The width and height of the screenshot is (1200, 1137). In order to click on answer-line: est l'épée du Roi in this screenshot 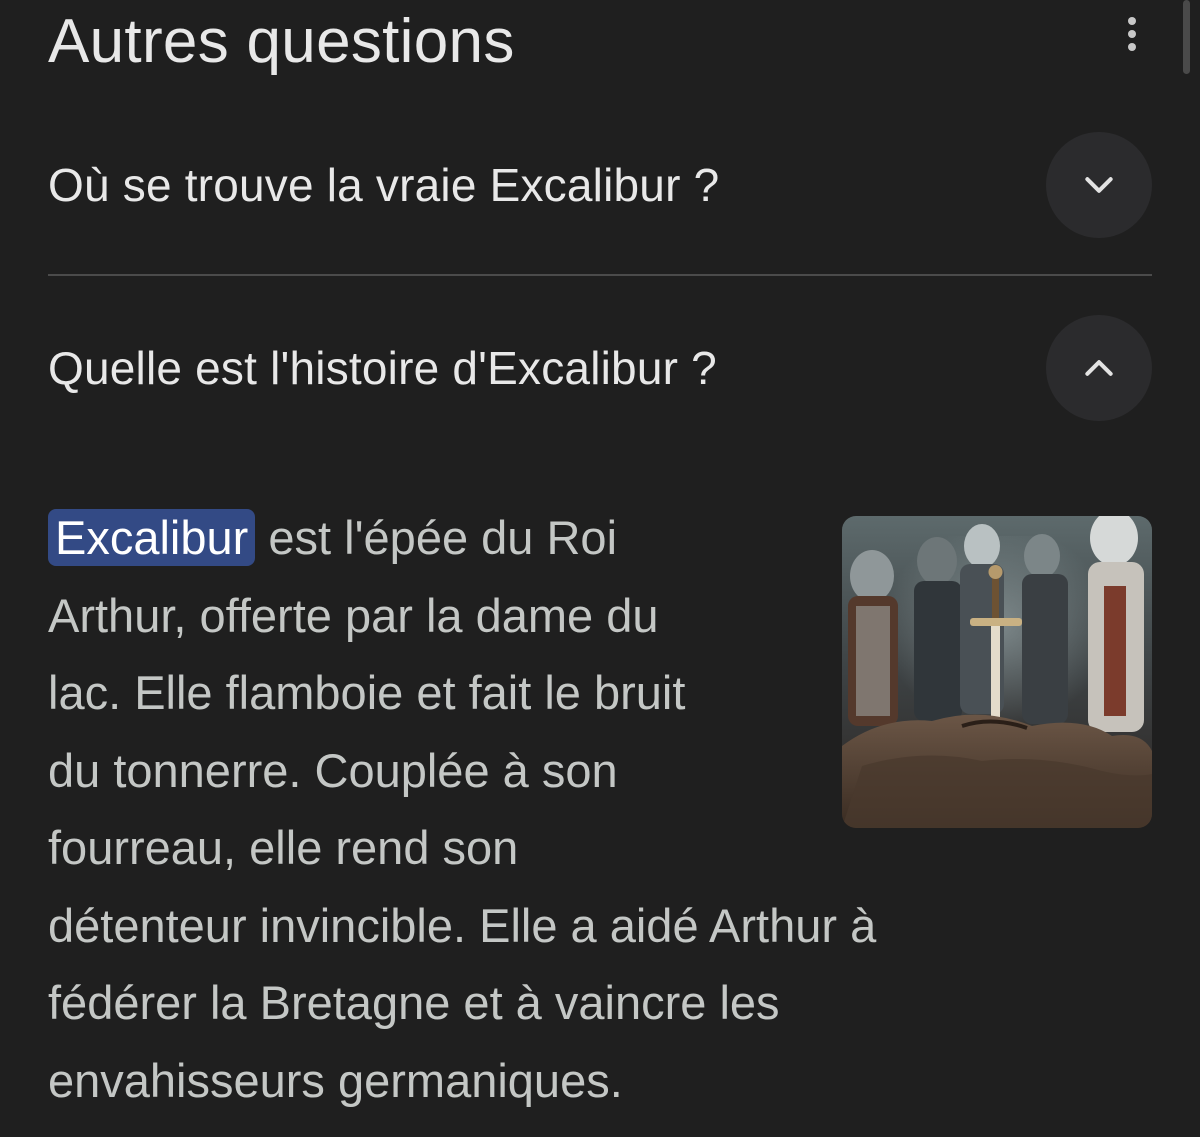, I will do `click(436, 537)`.